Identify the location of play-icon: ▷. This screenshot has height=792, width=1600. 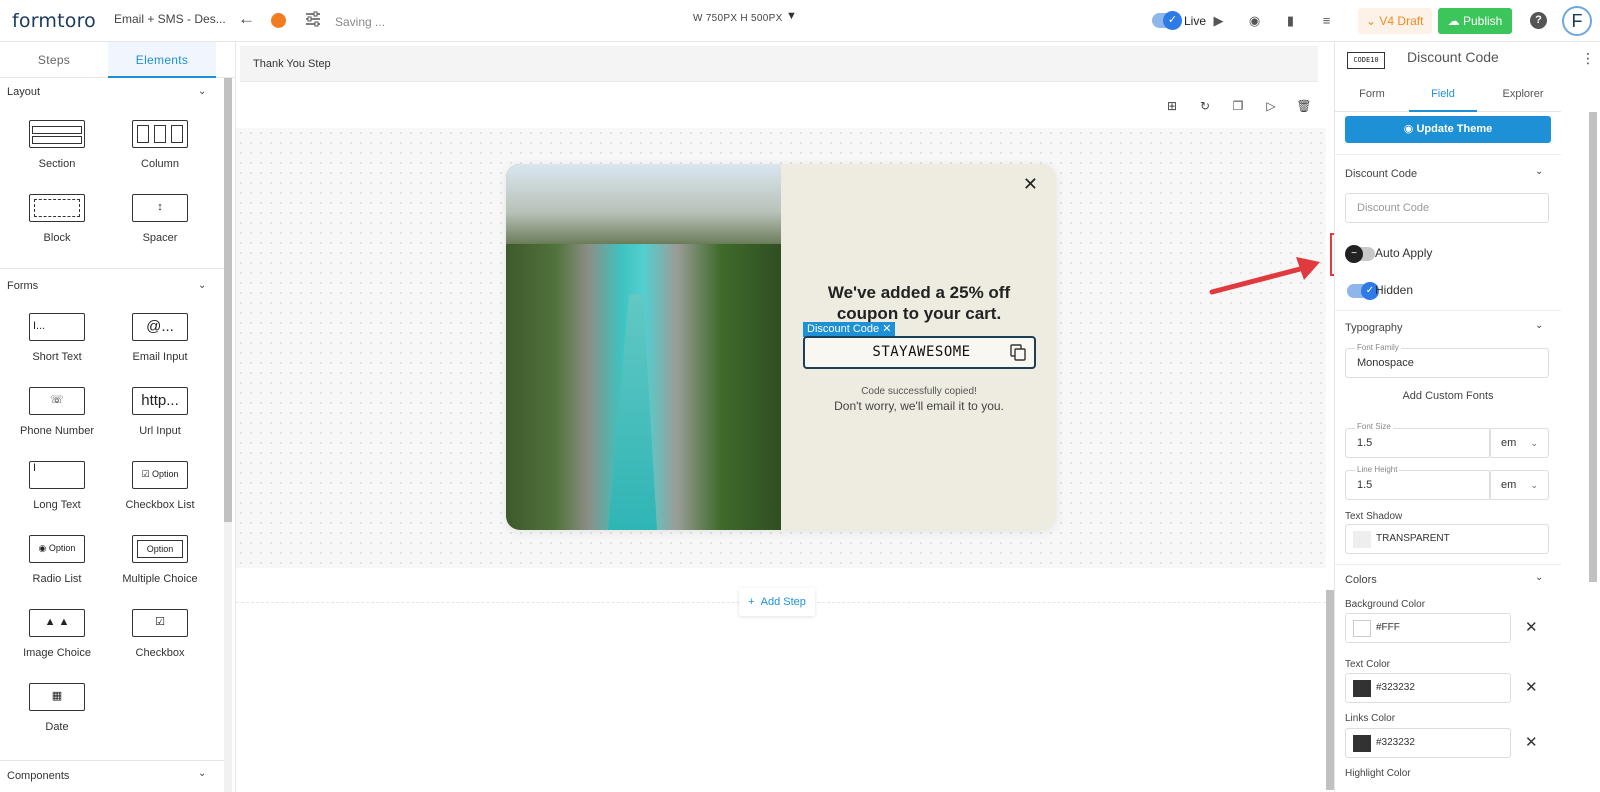
(1271, 106).